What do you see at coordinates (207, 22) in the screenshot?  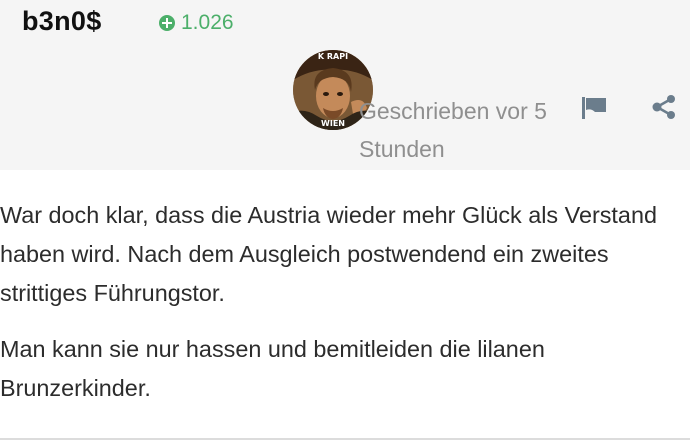 I see `reputation-count: 1.026` at bounding box center [207, 22].